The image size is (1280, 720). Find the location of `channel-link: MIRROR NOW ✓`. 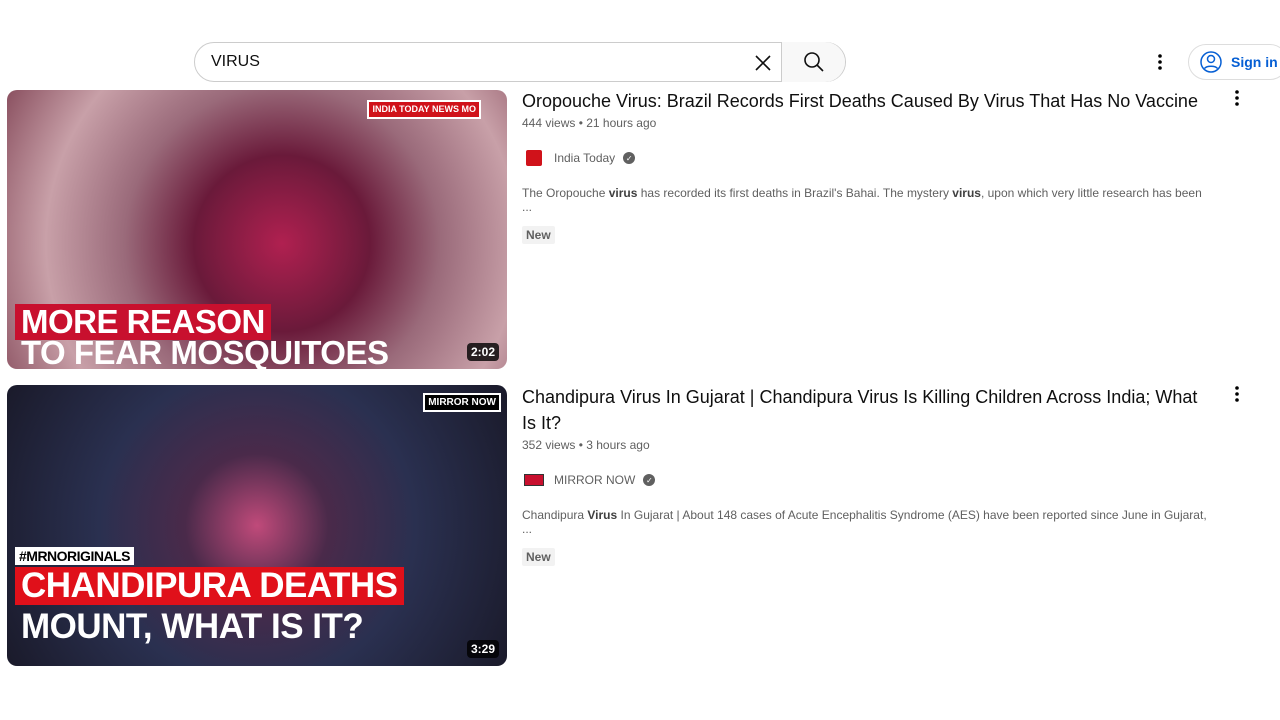

channel-link: MIRROR NOW ✓ is located at coordinates (867, 480).